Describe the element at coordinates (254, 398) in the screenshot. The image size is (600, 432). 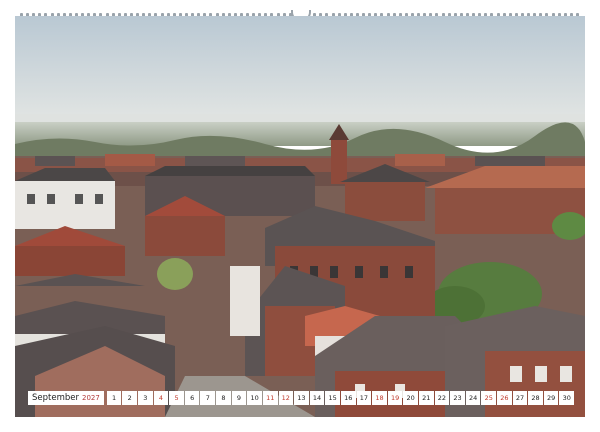
I see `day-cell: 10` at that location.